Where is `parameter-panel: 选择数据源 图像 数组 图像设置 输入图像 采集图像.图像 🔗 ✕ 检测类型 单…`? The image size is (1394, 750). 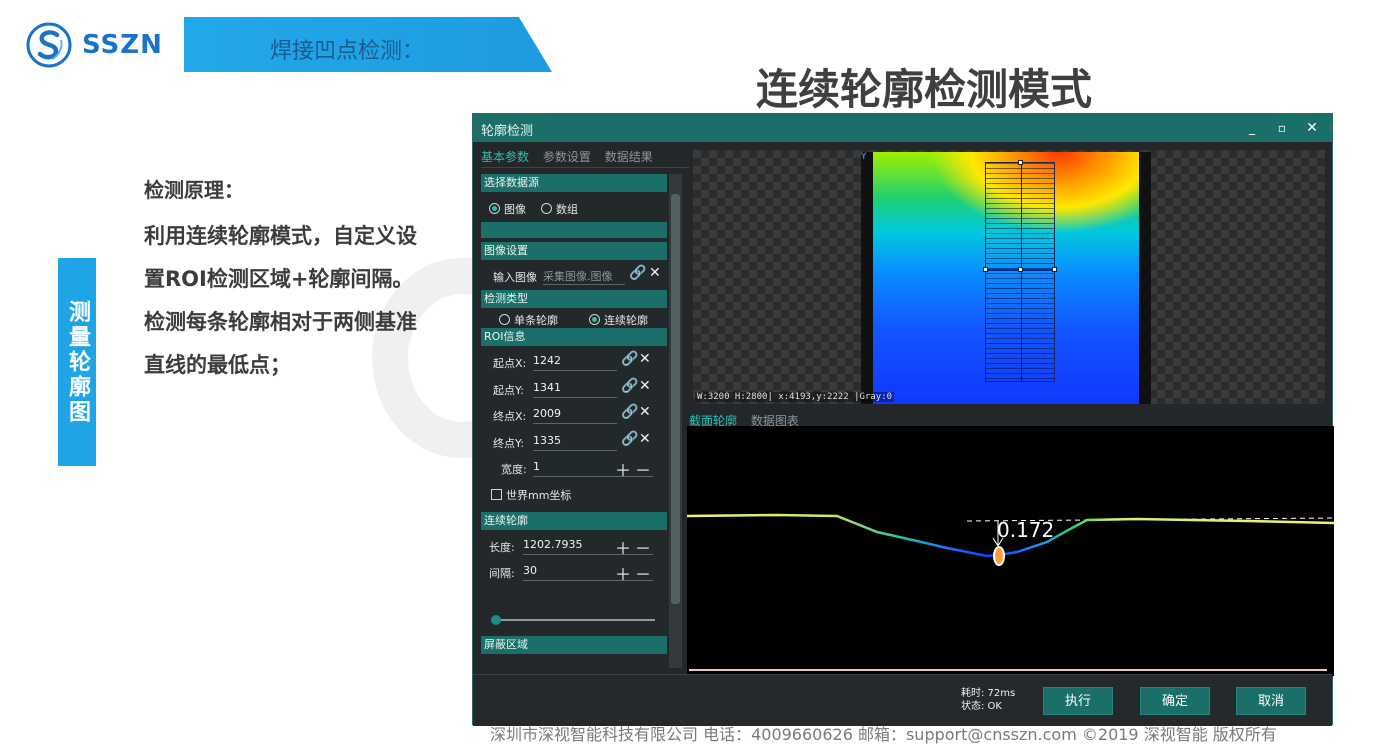
parameter-panel: 选择数据源 图像 数组 图像设置 输入图像 采集图像.图像 🔗 ✕ 检测类型 单… is located at coordinates (574, 421).